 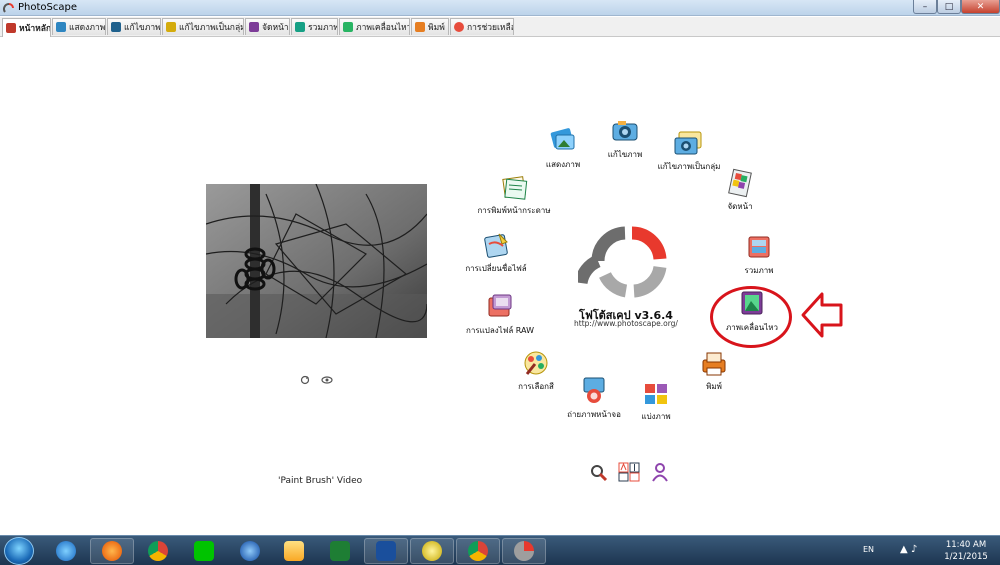 I want to click on paint-brush-video-link: 'Paint Brush' Video, so click(x=320, y=481).